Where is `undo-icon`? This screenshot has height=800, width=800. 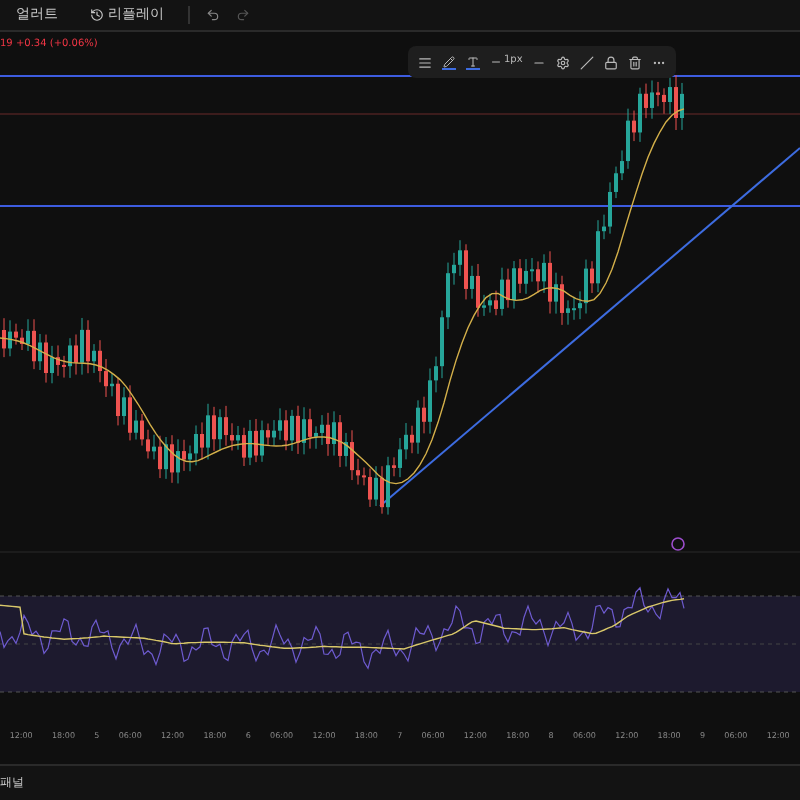 undo-icon is located at coordinates (213, 15).